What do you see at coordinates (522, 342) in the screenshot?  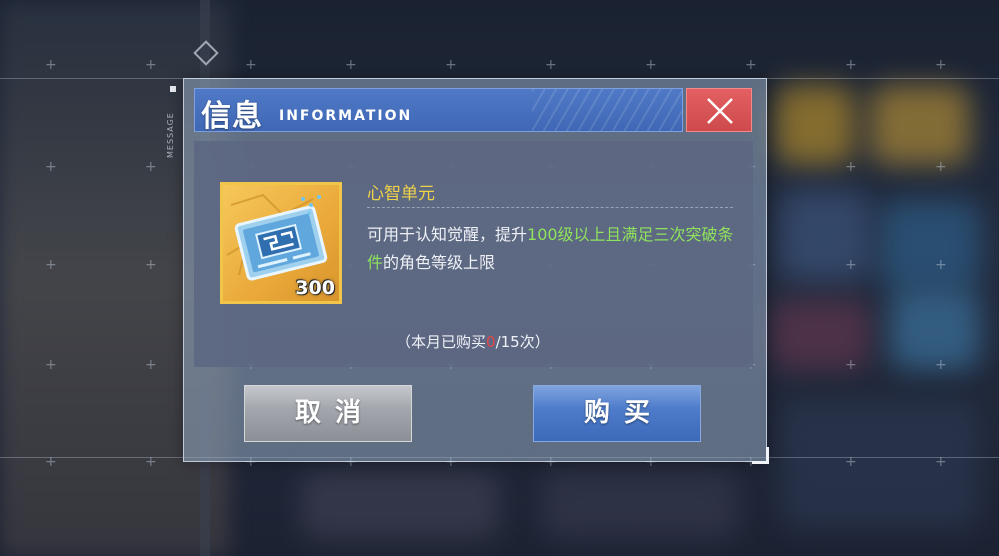 I see `count-suffix: /15次）` at bounding box center [522, 342].